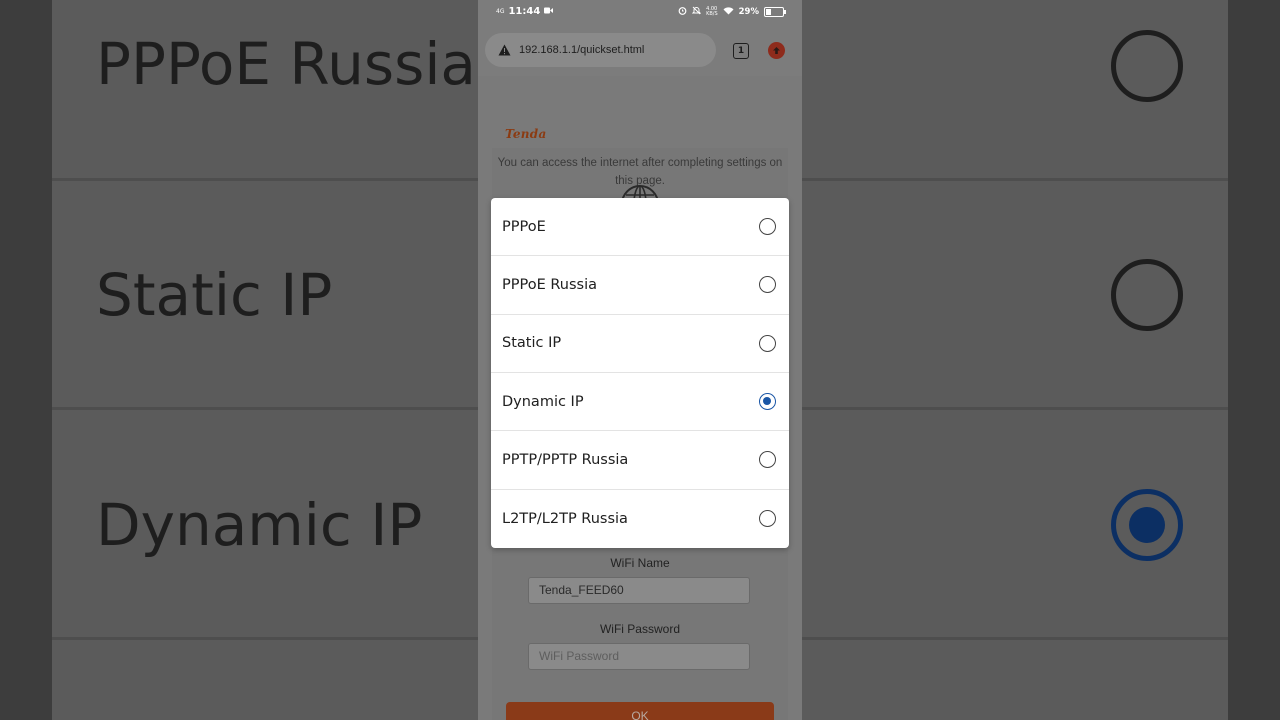  What do you see at coordinates (776, 50) in the screenshot?
I see `update-icon` at bounding box center [776, 50].